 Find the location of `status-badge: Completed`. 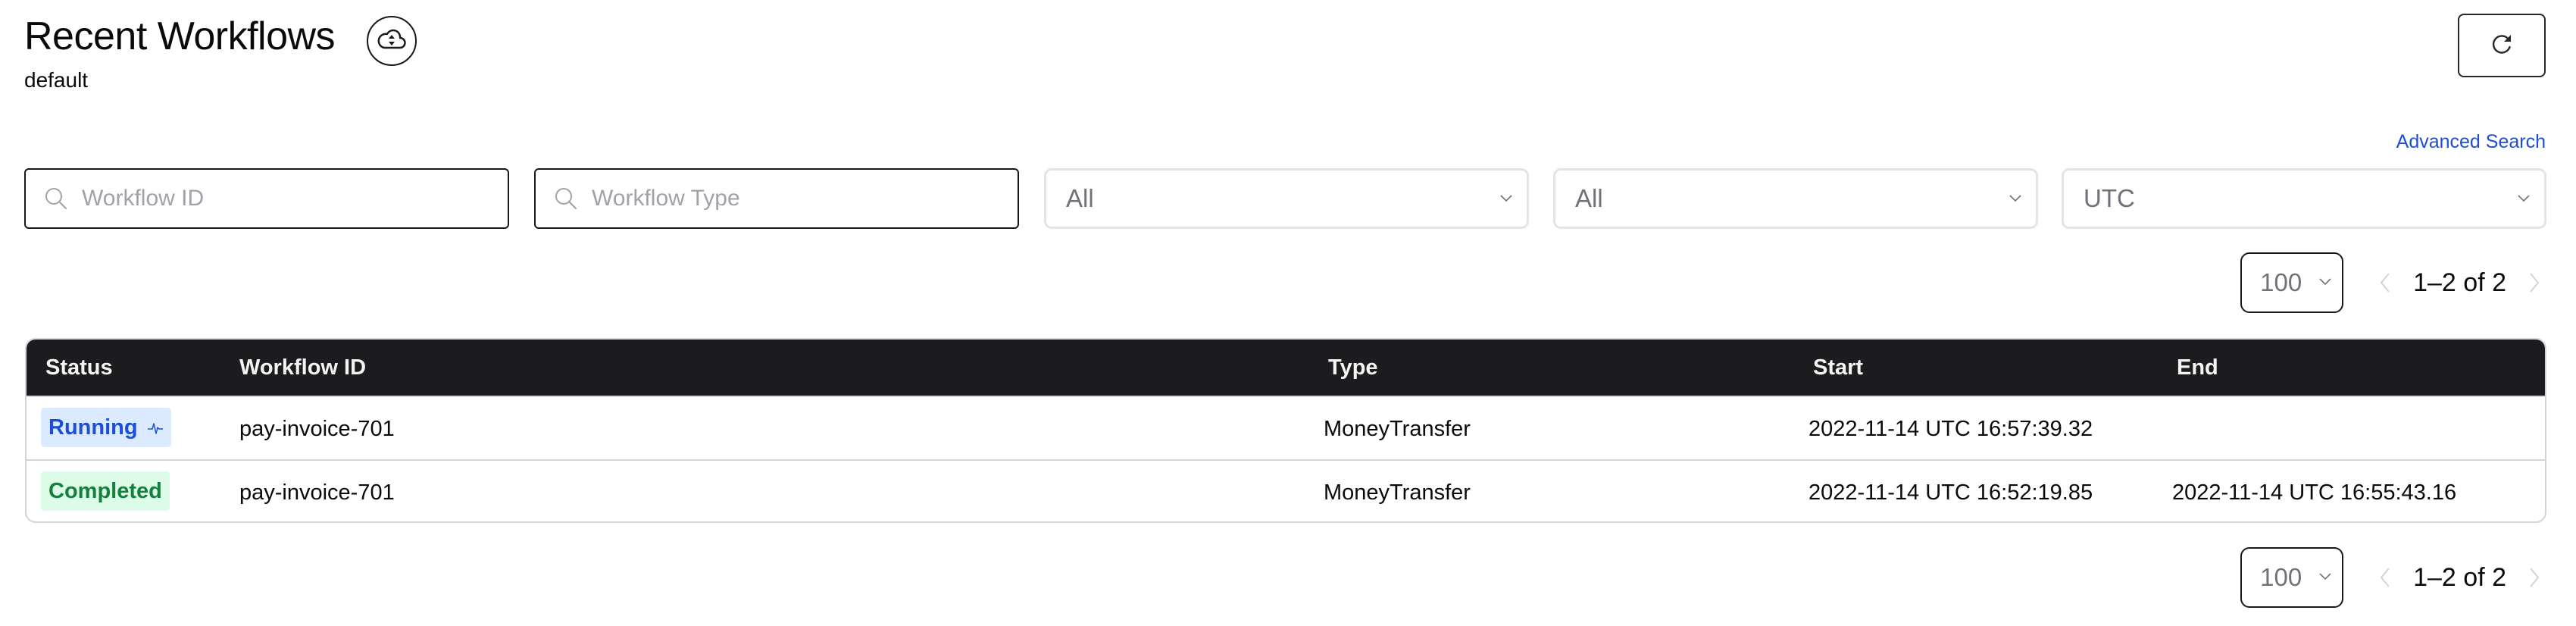

status-badge: Completed is located at coordinates (105, 491).